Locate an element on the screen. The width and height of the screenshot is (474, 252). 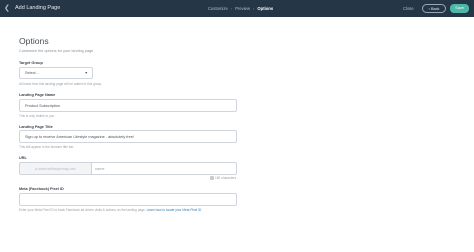
url-input: name is located at coordinates (164, 168).